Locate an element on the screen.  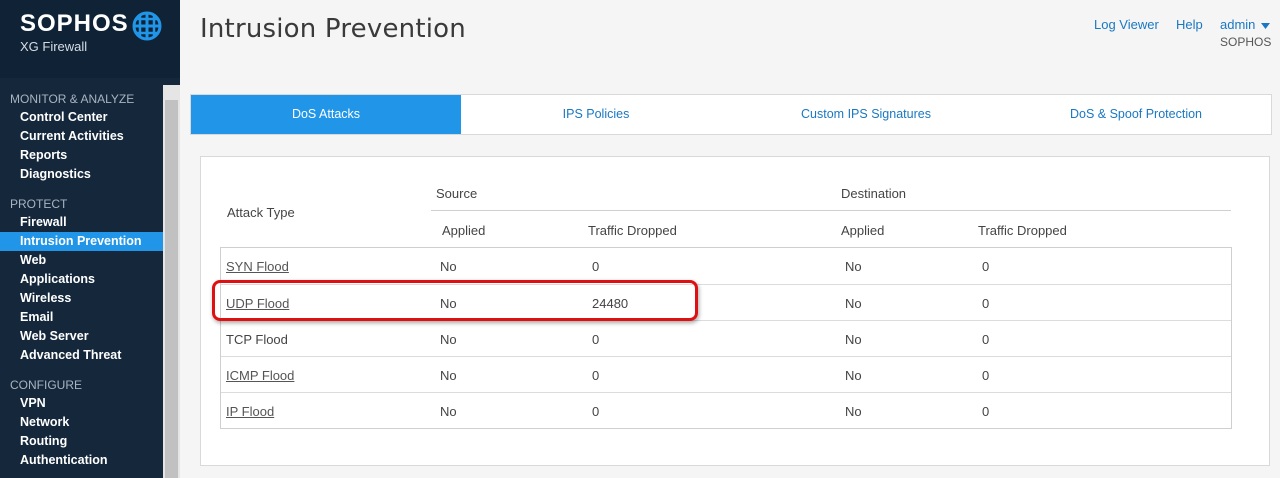
sidebar-item-advanced-threat: Advanced Threat is located at coordinates (81, 355).